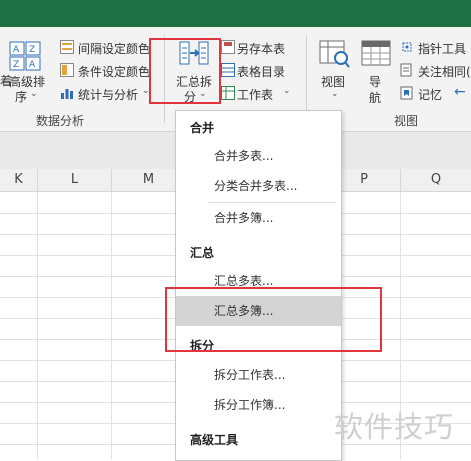 Image resolution: width=471 pixels, height=461 pixels. What do you see at coordinates (334, 54) in the screenshot?
I see `view-magnifier-icon` at bounding box center [334, 54].